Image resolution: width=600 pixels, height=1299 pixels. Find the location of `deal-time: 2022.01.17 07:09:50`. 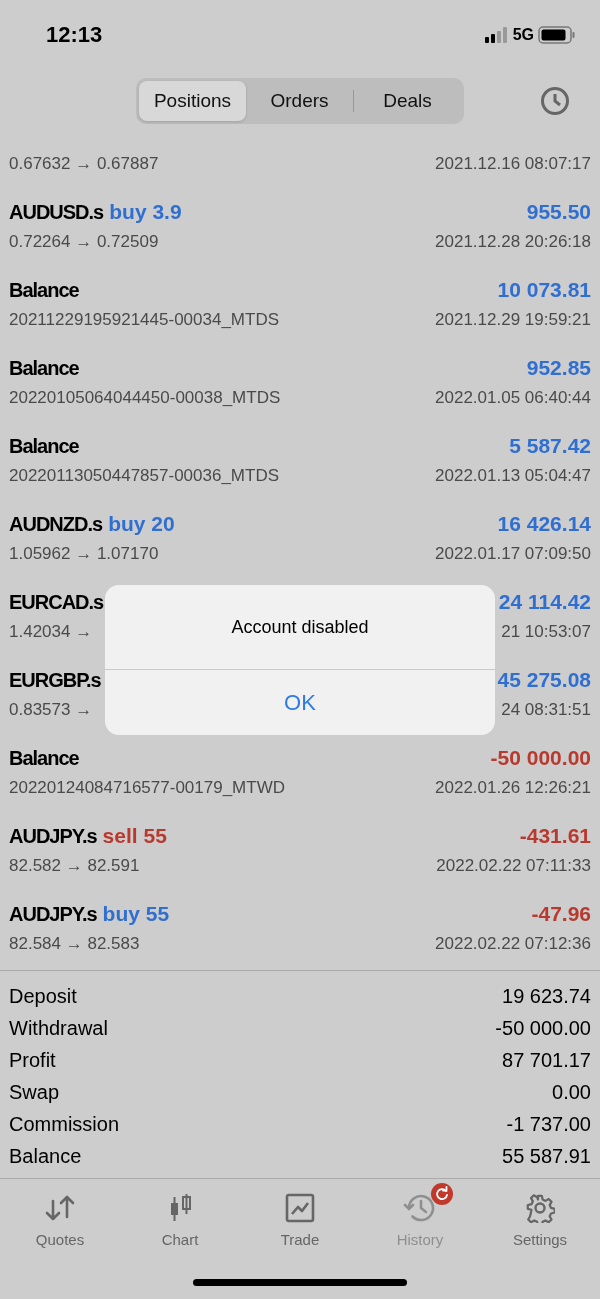

deal-time: 2022.01.17 07:09:50 is located at coordinates (513, 554).